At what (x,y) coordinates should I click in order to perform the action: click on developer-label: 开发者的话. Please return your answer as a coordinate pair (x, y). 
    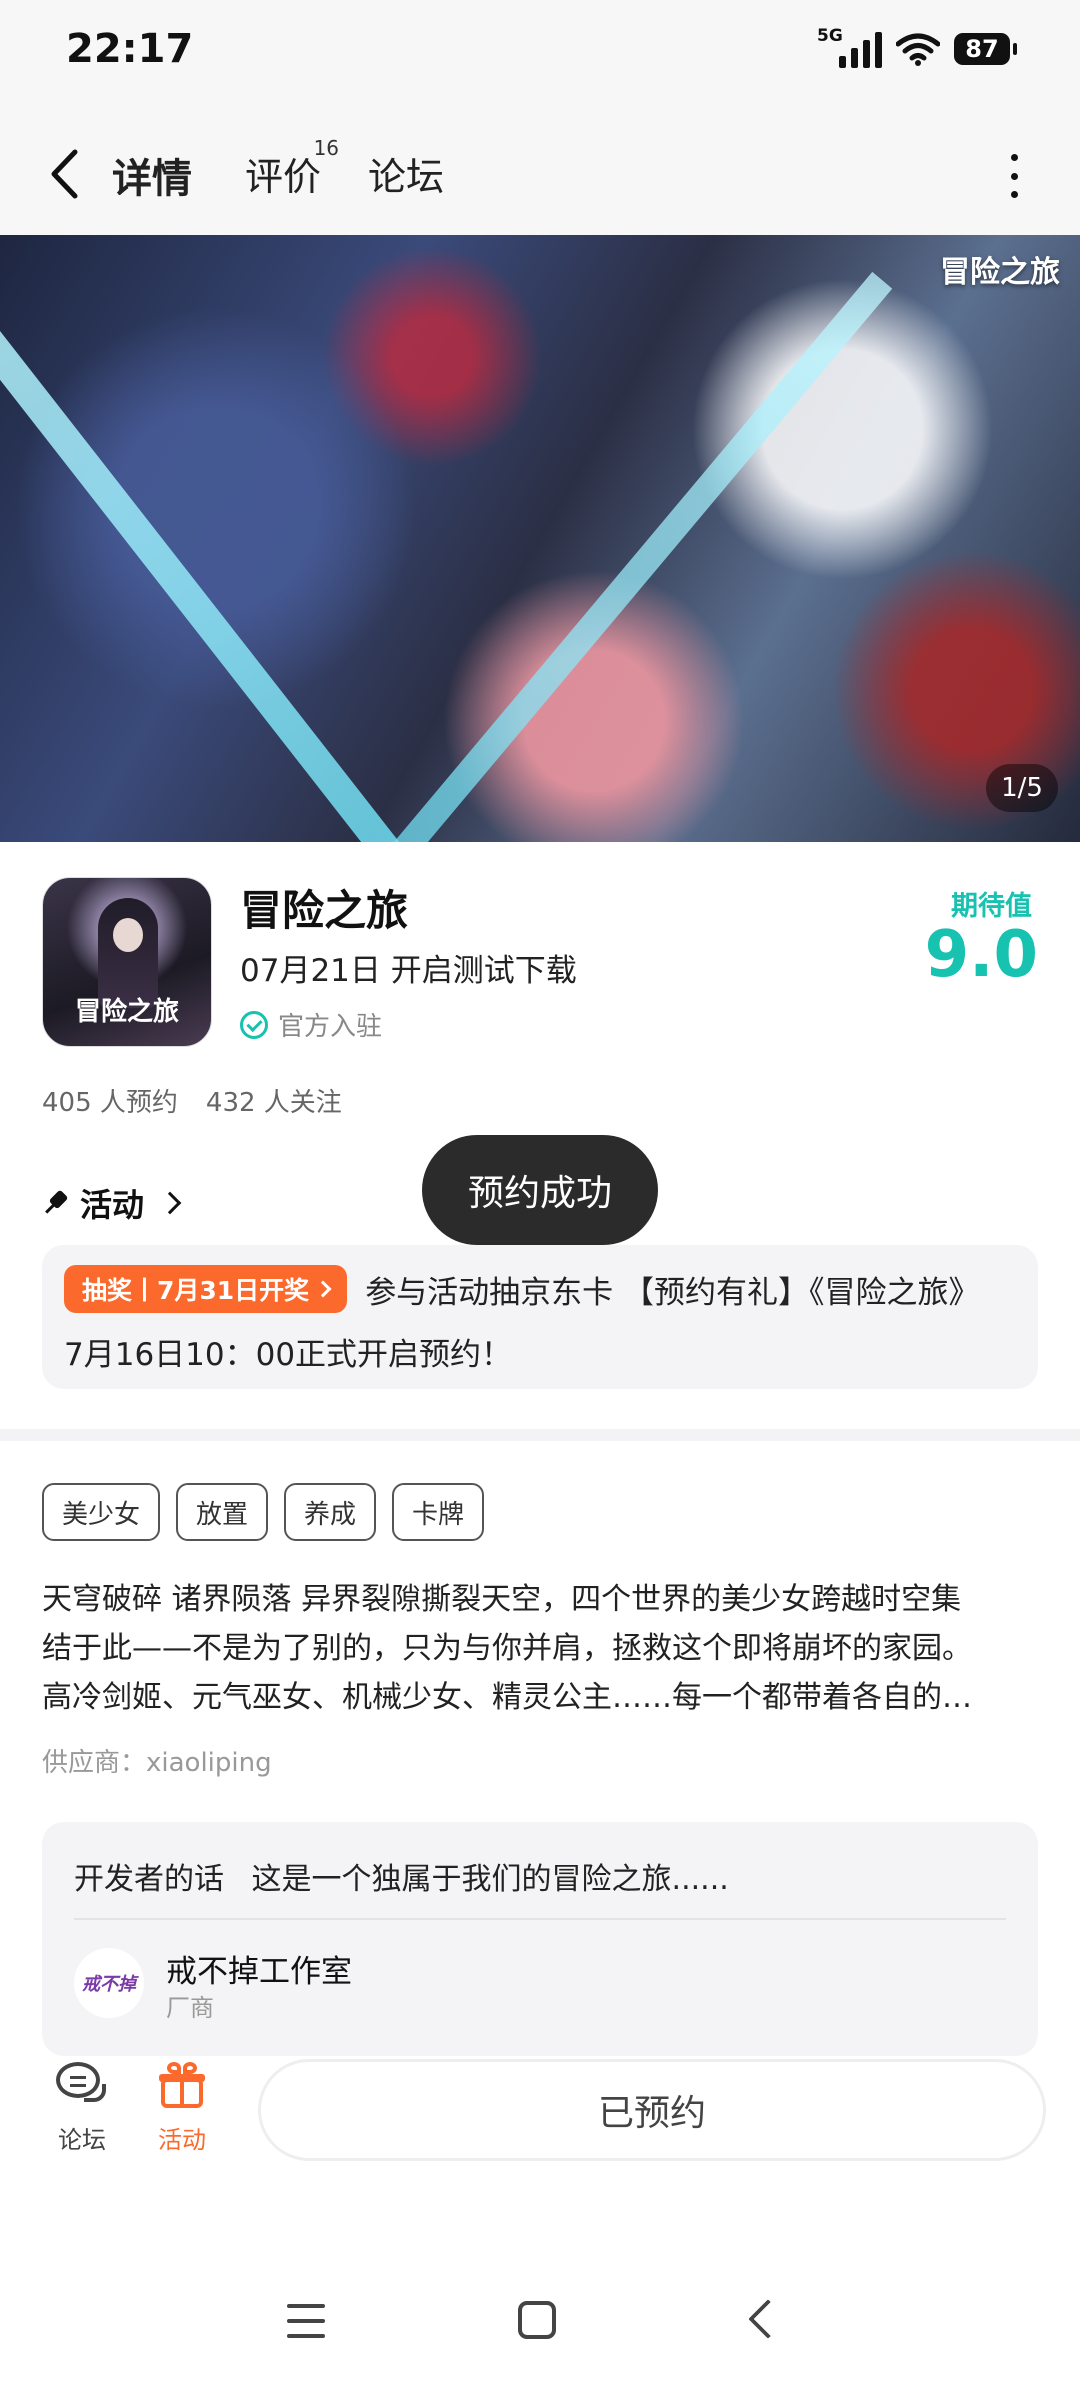
    Looking at the image, I should click on (149, 1879).